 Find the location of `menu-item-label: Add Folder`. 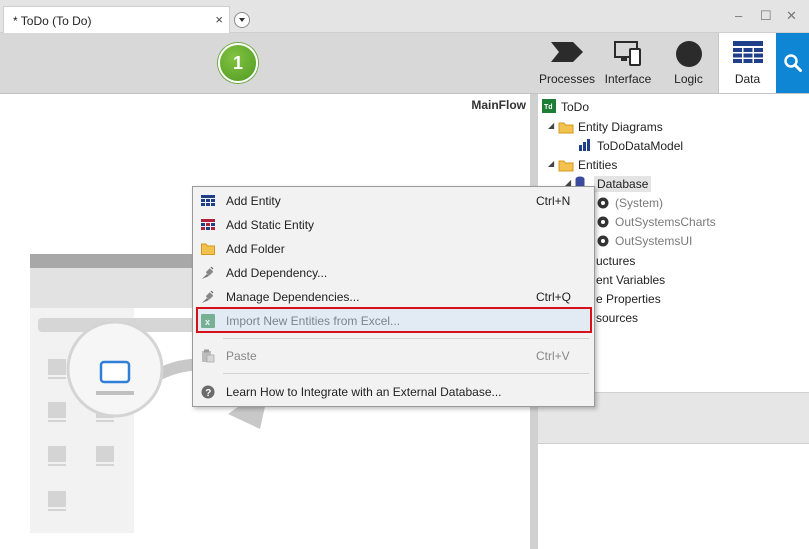

menu-item-label: Add Folder is located at coordinates (255, 249).